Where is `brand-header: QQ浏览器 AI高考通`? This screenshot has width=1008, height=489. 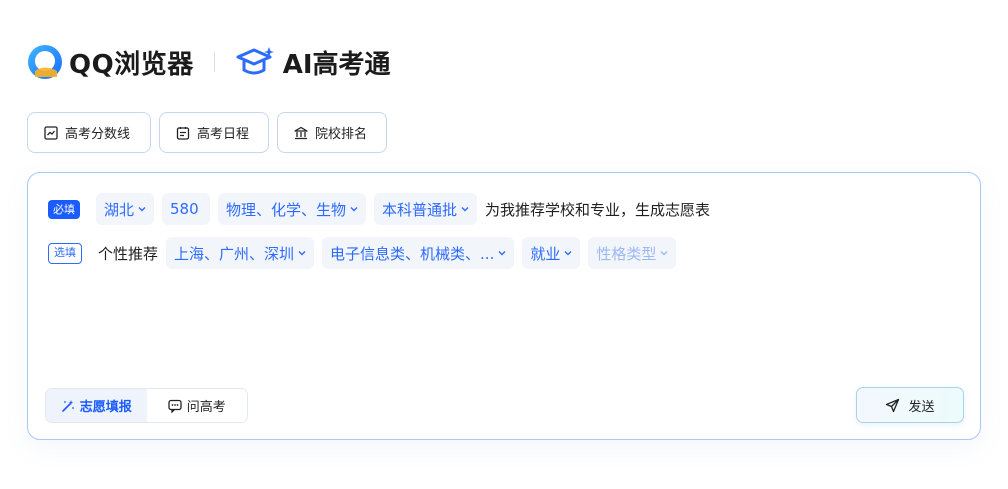
brand-header: QQ浏览器 AI高考通 is located at coordinates (209, 62).